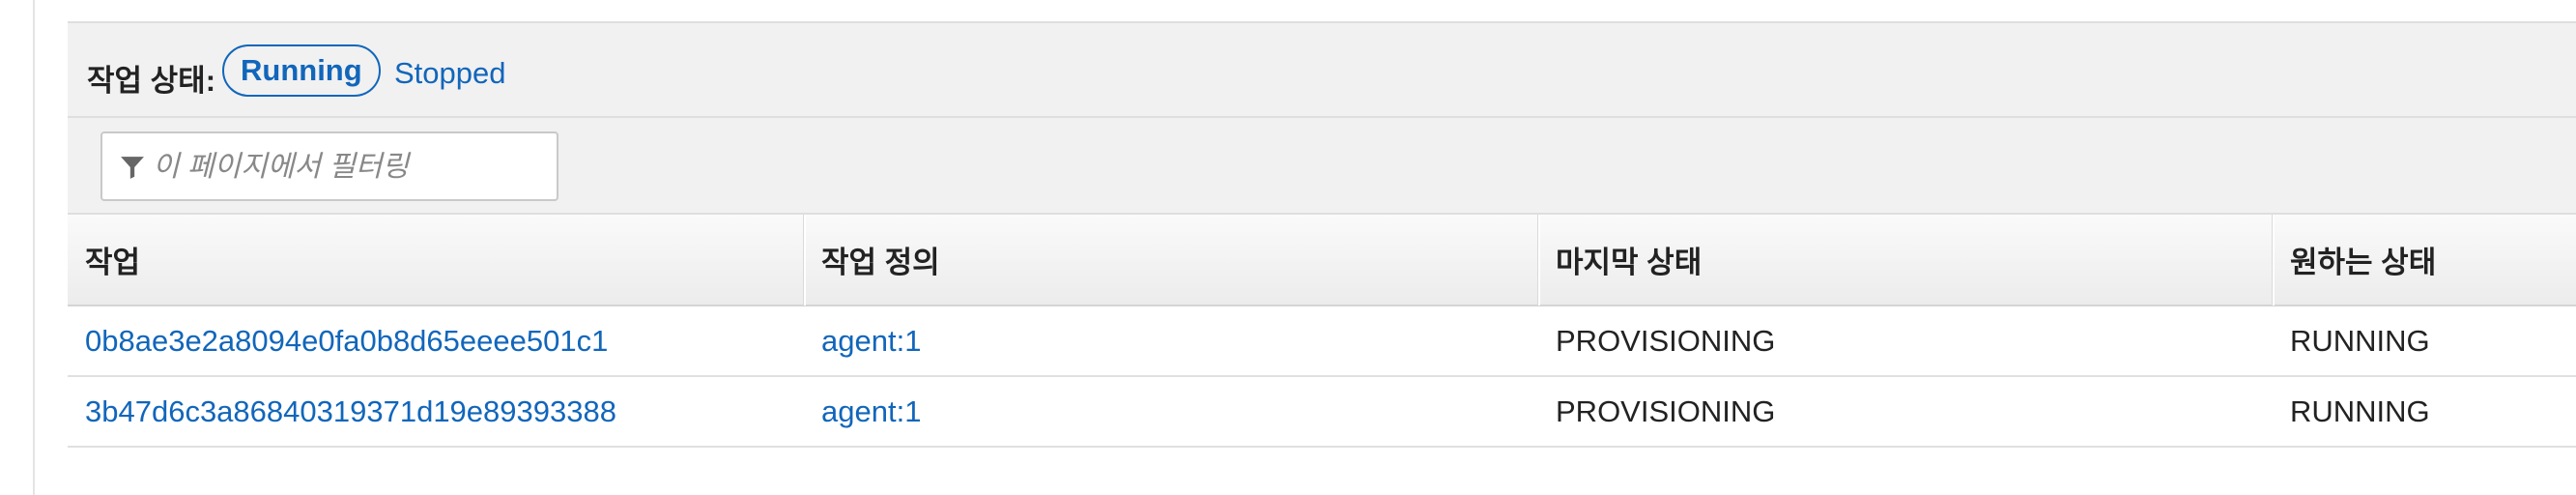  I want to click on task-id-link: 0b8ae3e2a8094e0fa0b8d65eeee501c1, so click(436, 341).